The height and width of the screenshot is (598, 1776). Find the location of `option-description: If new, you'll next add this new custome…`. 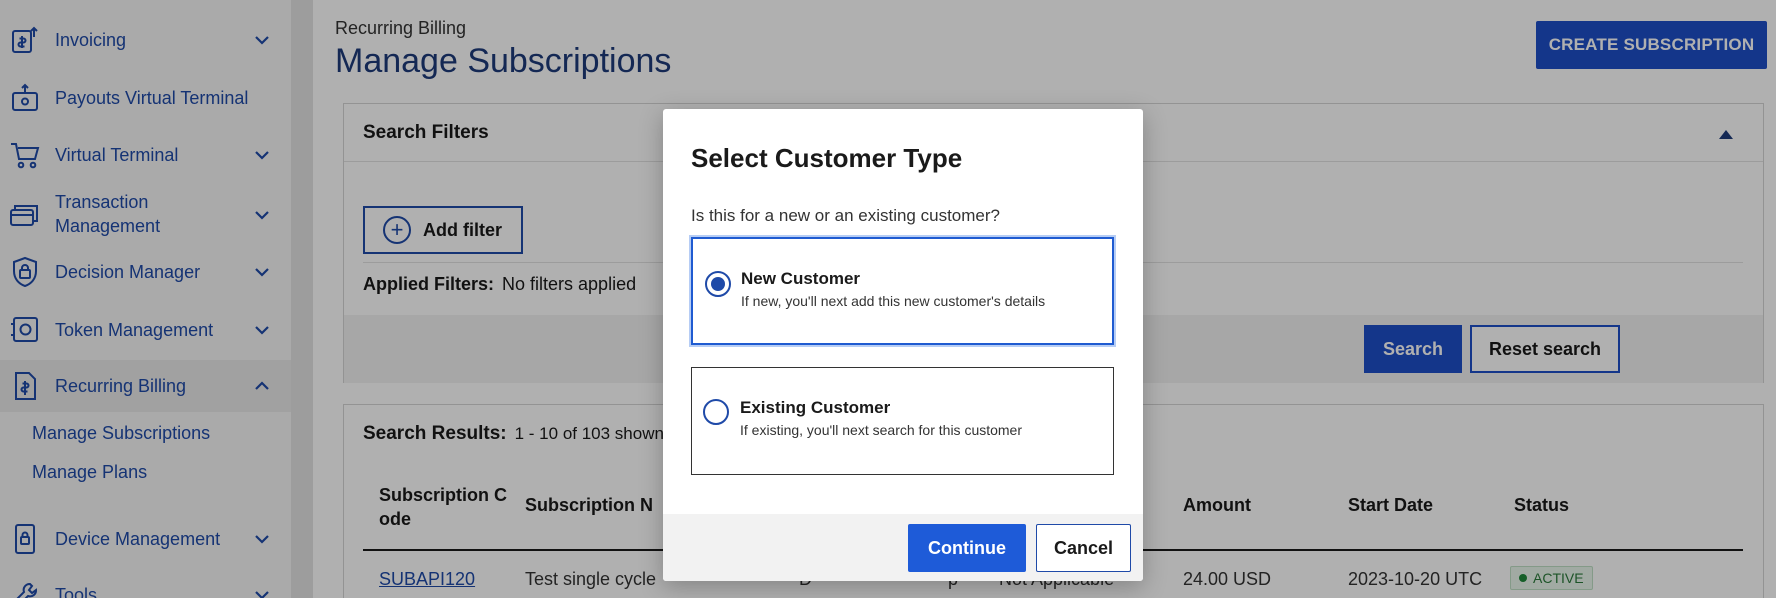

option-description: If new, you'll next add this new custome… is located at coordinates (893, 301).